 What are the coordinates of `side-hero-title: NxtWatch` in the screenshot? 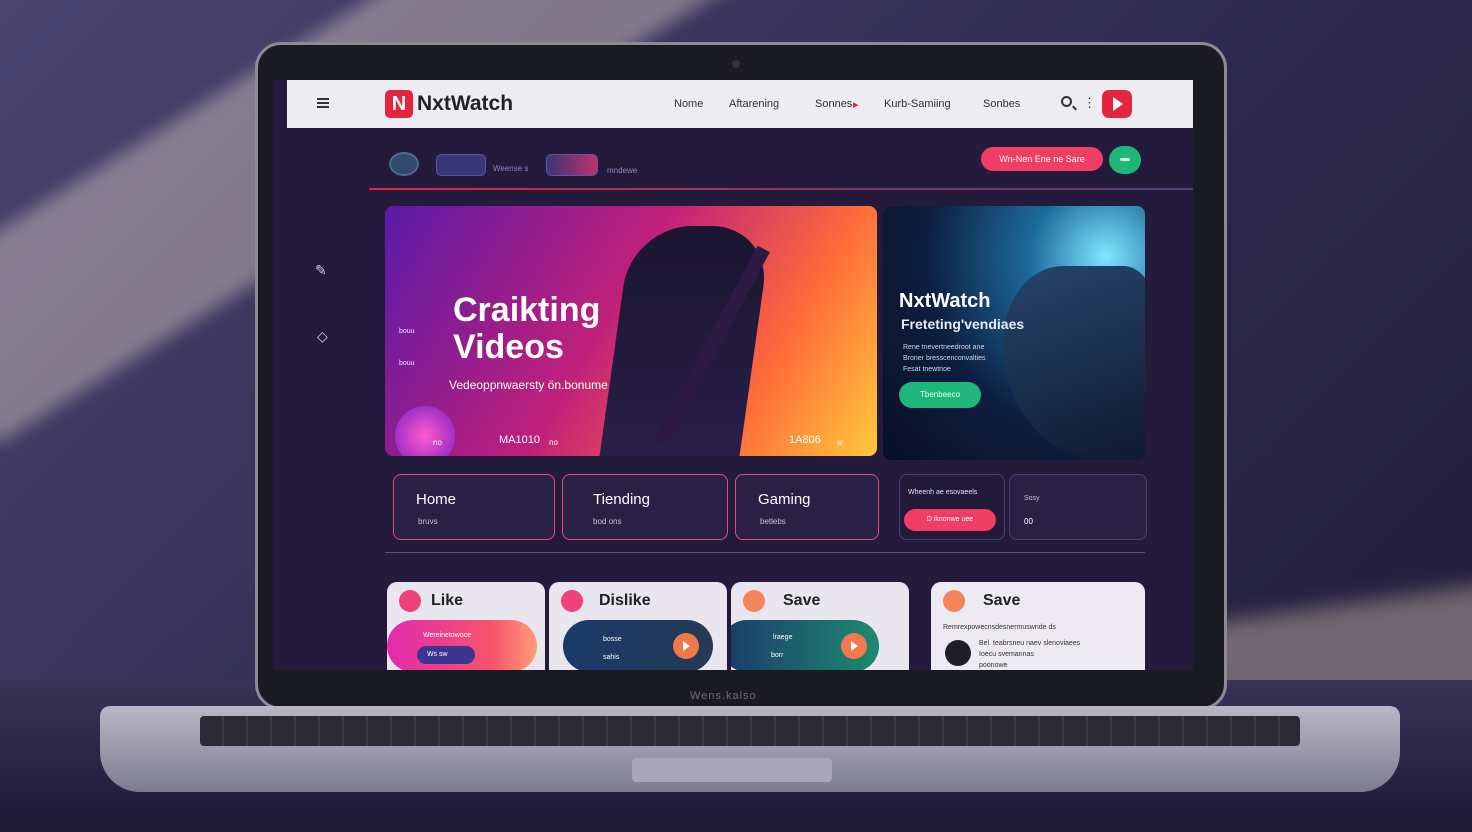 It's located at (945, 301).